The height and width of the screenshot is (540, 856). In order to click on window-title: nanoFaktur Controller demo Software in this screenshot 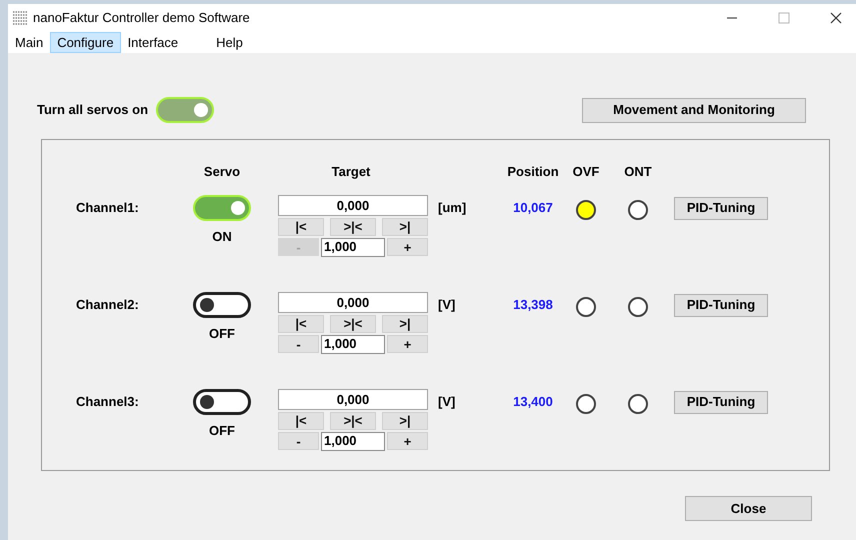, I will do `click(141, 18)`.